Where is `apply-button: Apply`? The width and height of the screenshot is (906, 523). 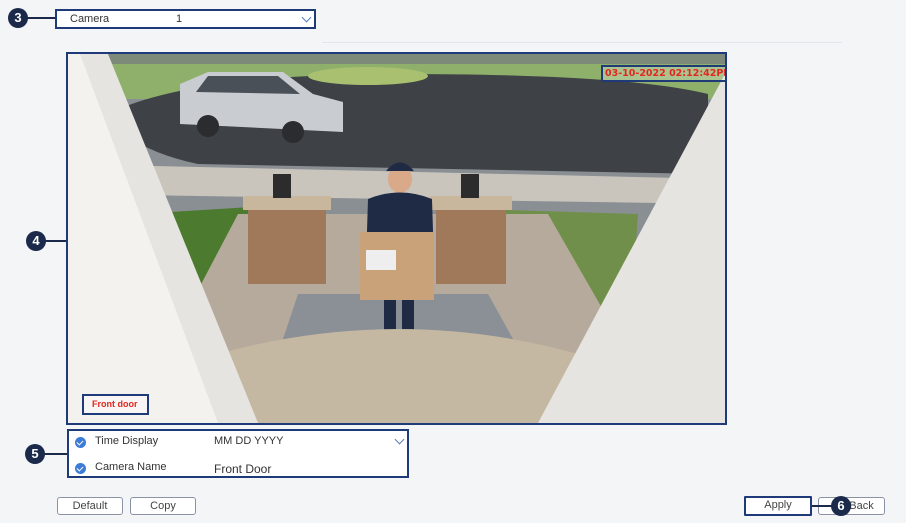
apply-button: Apply is located at coordinates (778, 506).